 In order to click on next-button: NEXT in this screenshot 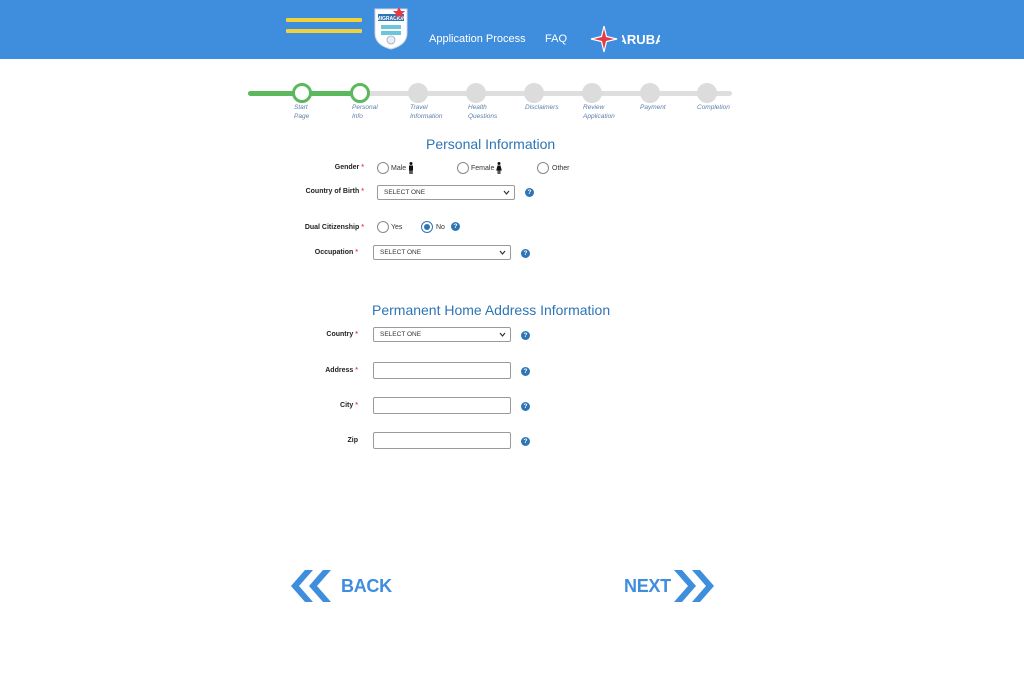, I will do `click(670, 586)`.